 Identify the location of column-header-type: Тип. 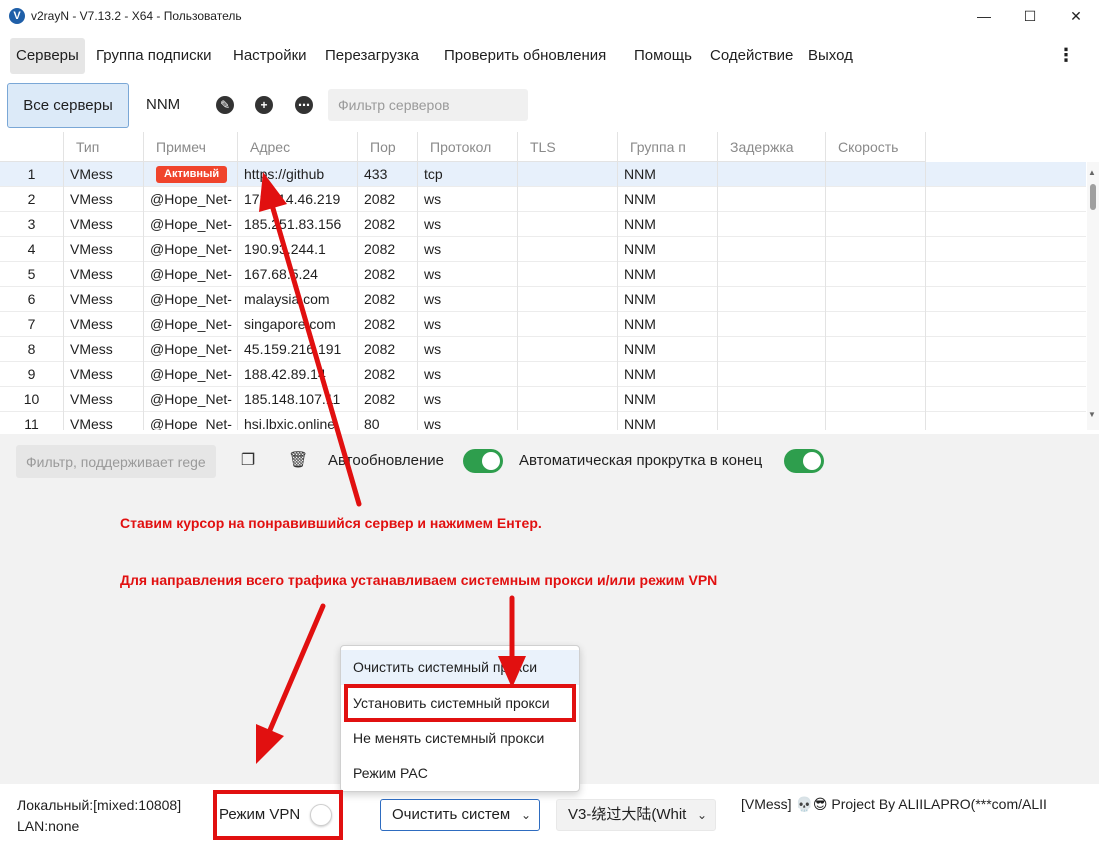
(104, 147).